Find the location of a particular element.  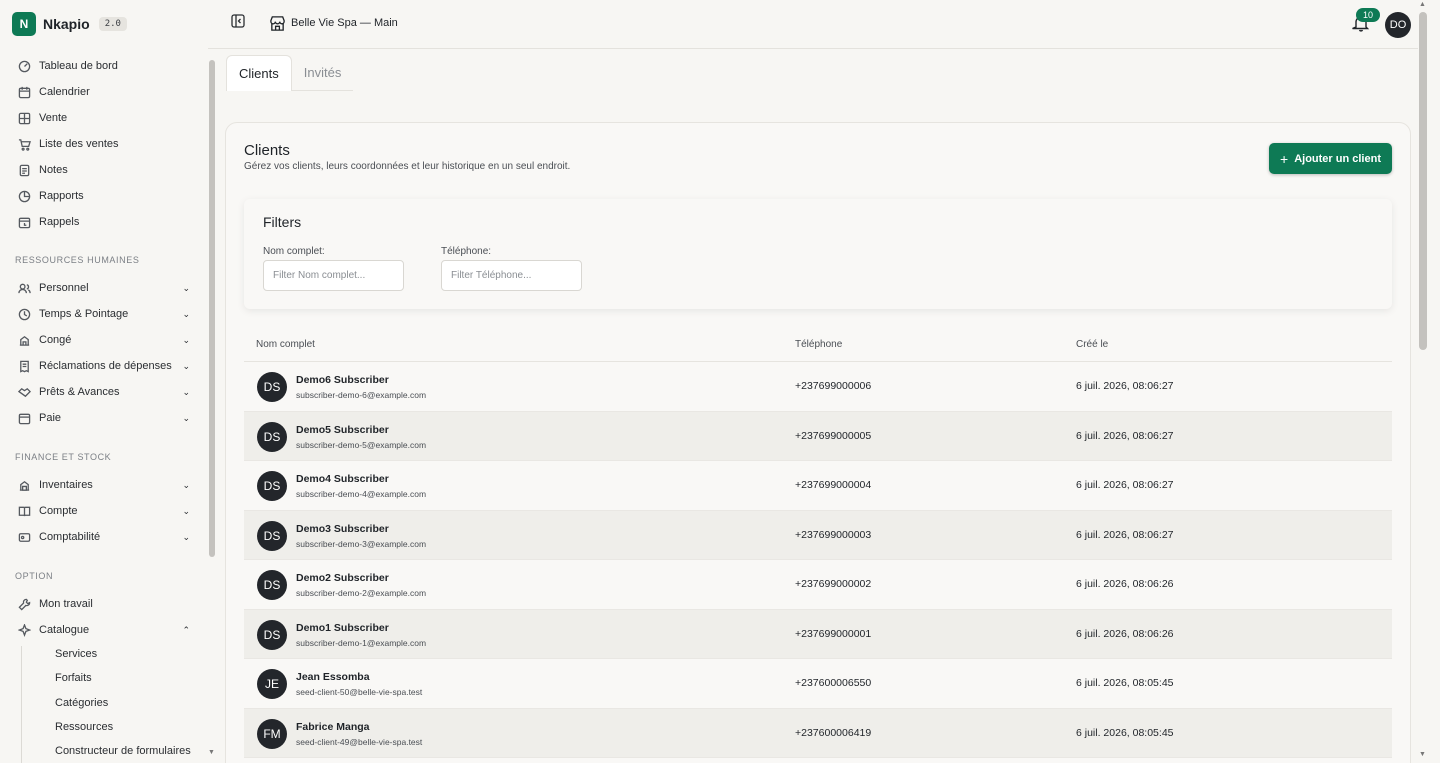

page-scrollbar-thumb is located at coordinates (1423, 181).